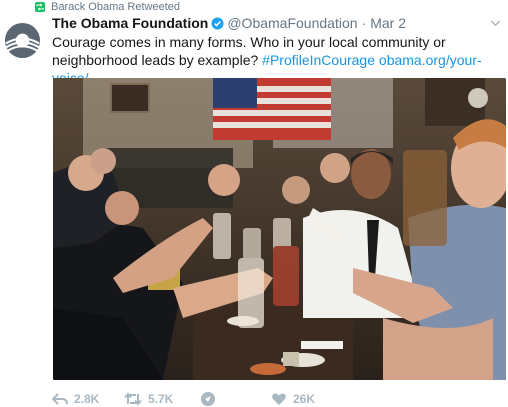 Image resolution: width=508 pixels, height=407 pixels. Describe the element at coordinates (60, 399) in the screenshot. I see `reply-icon` at that location.